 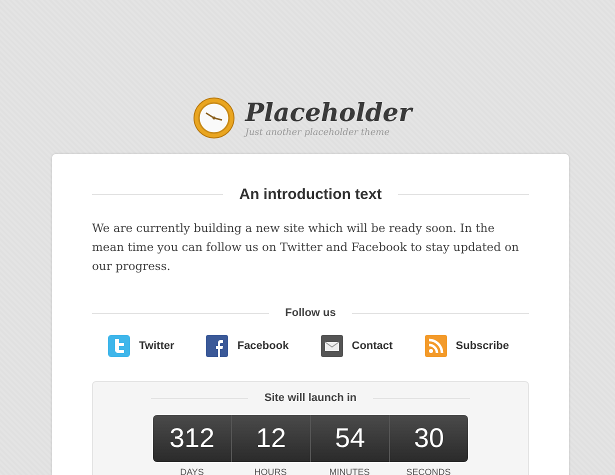 I want to click on countdown-digit: 312, so click(x=192, y=438).